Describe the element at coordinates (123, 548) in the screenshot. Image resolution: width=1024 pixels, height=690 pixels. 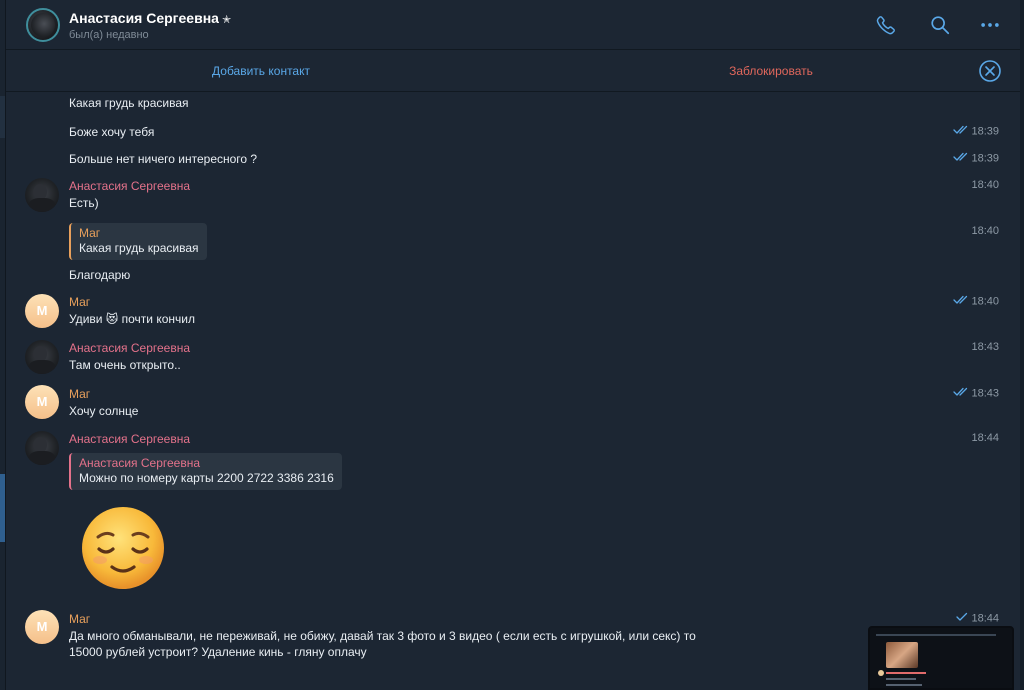
I see `relieved-face-sticker` at that location.